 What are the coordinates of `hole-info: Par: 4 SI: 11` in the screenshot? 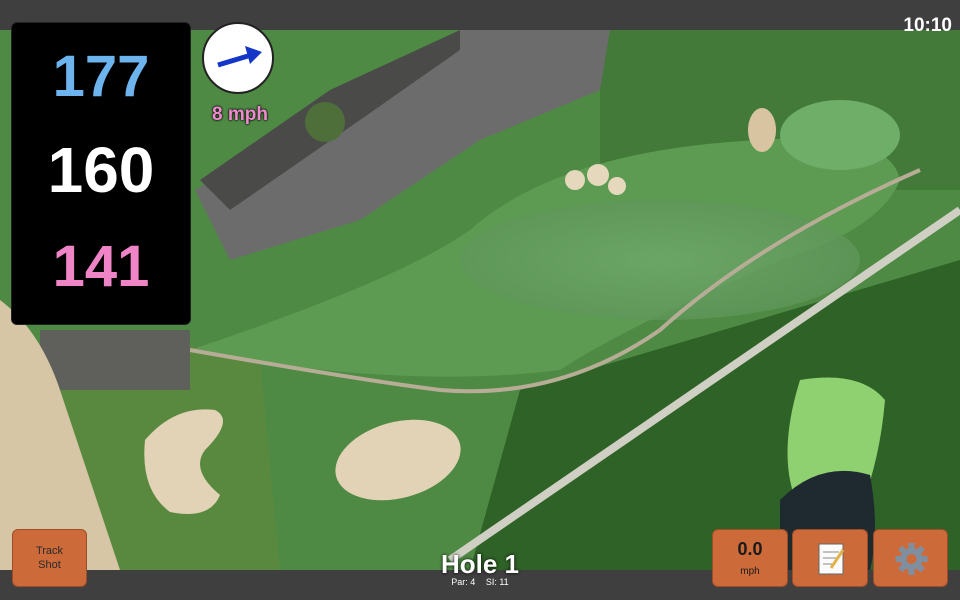 It's located at (480, 582).